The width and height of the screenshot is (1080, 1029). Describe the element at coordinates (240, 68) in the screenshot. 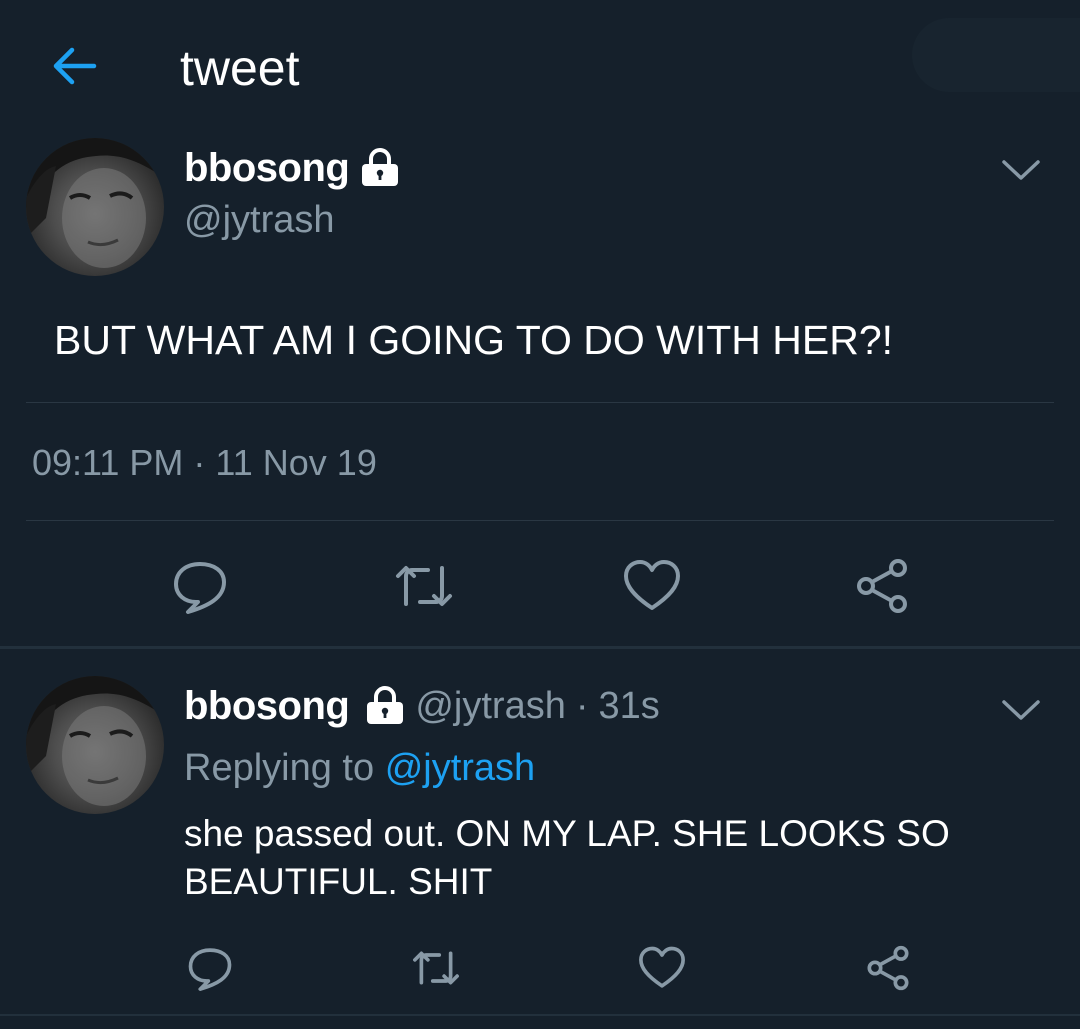

I see `page-title: tweet` at that location.